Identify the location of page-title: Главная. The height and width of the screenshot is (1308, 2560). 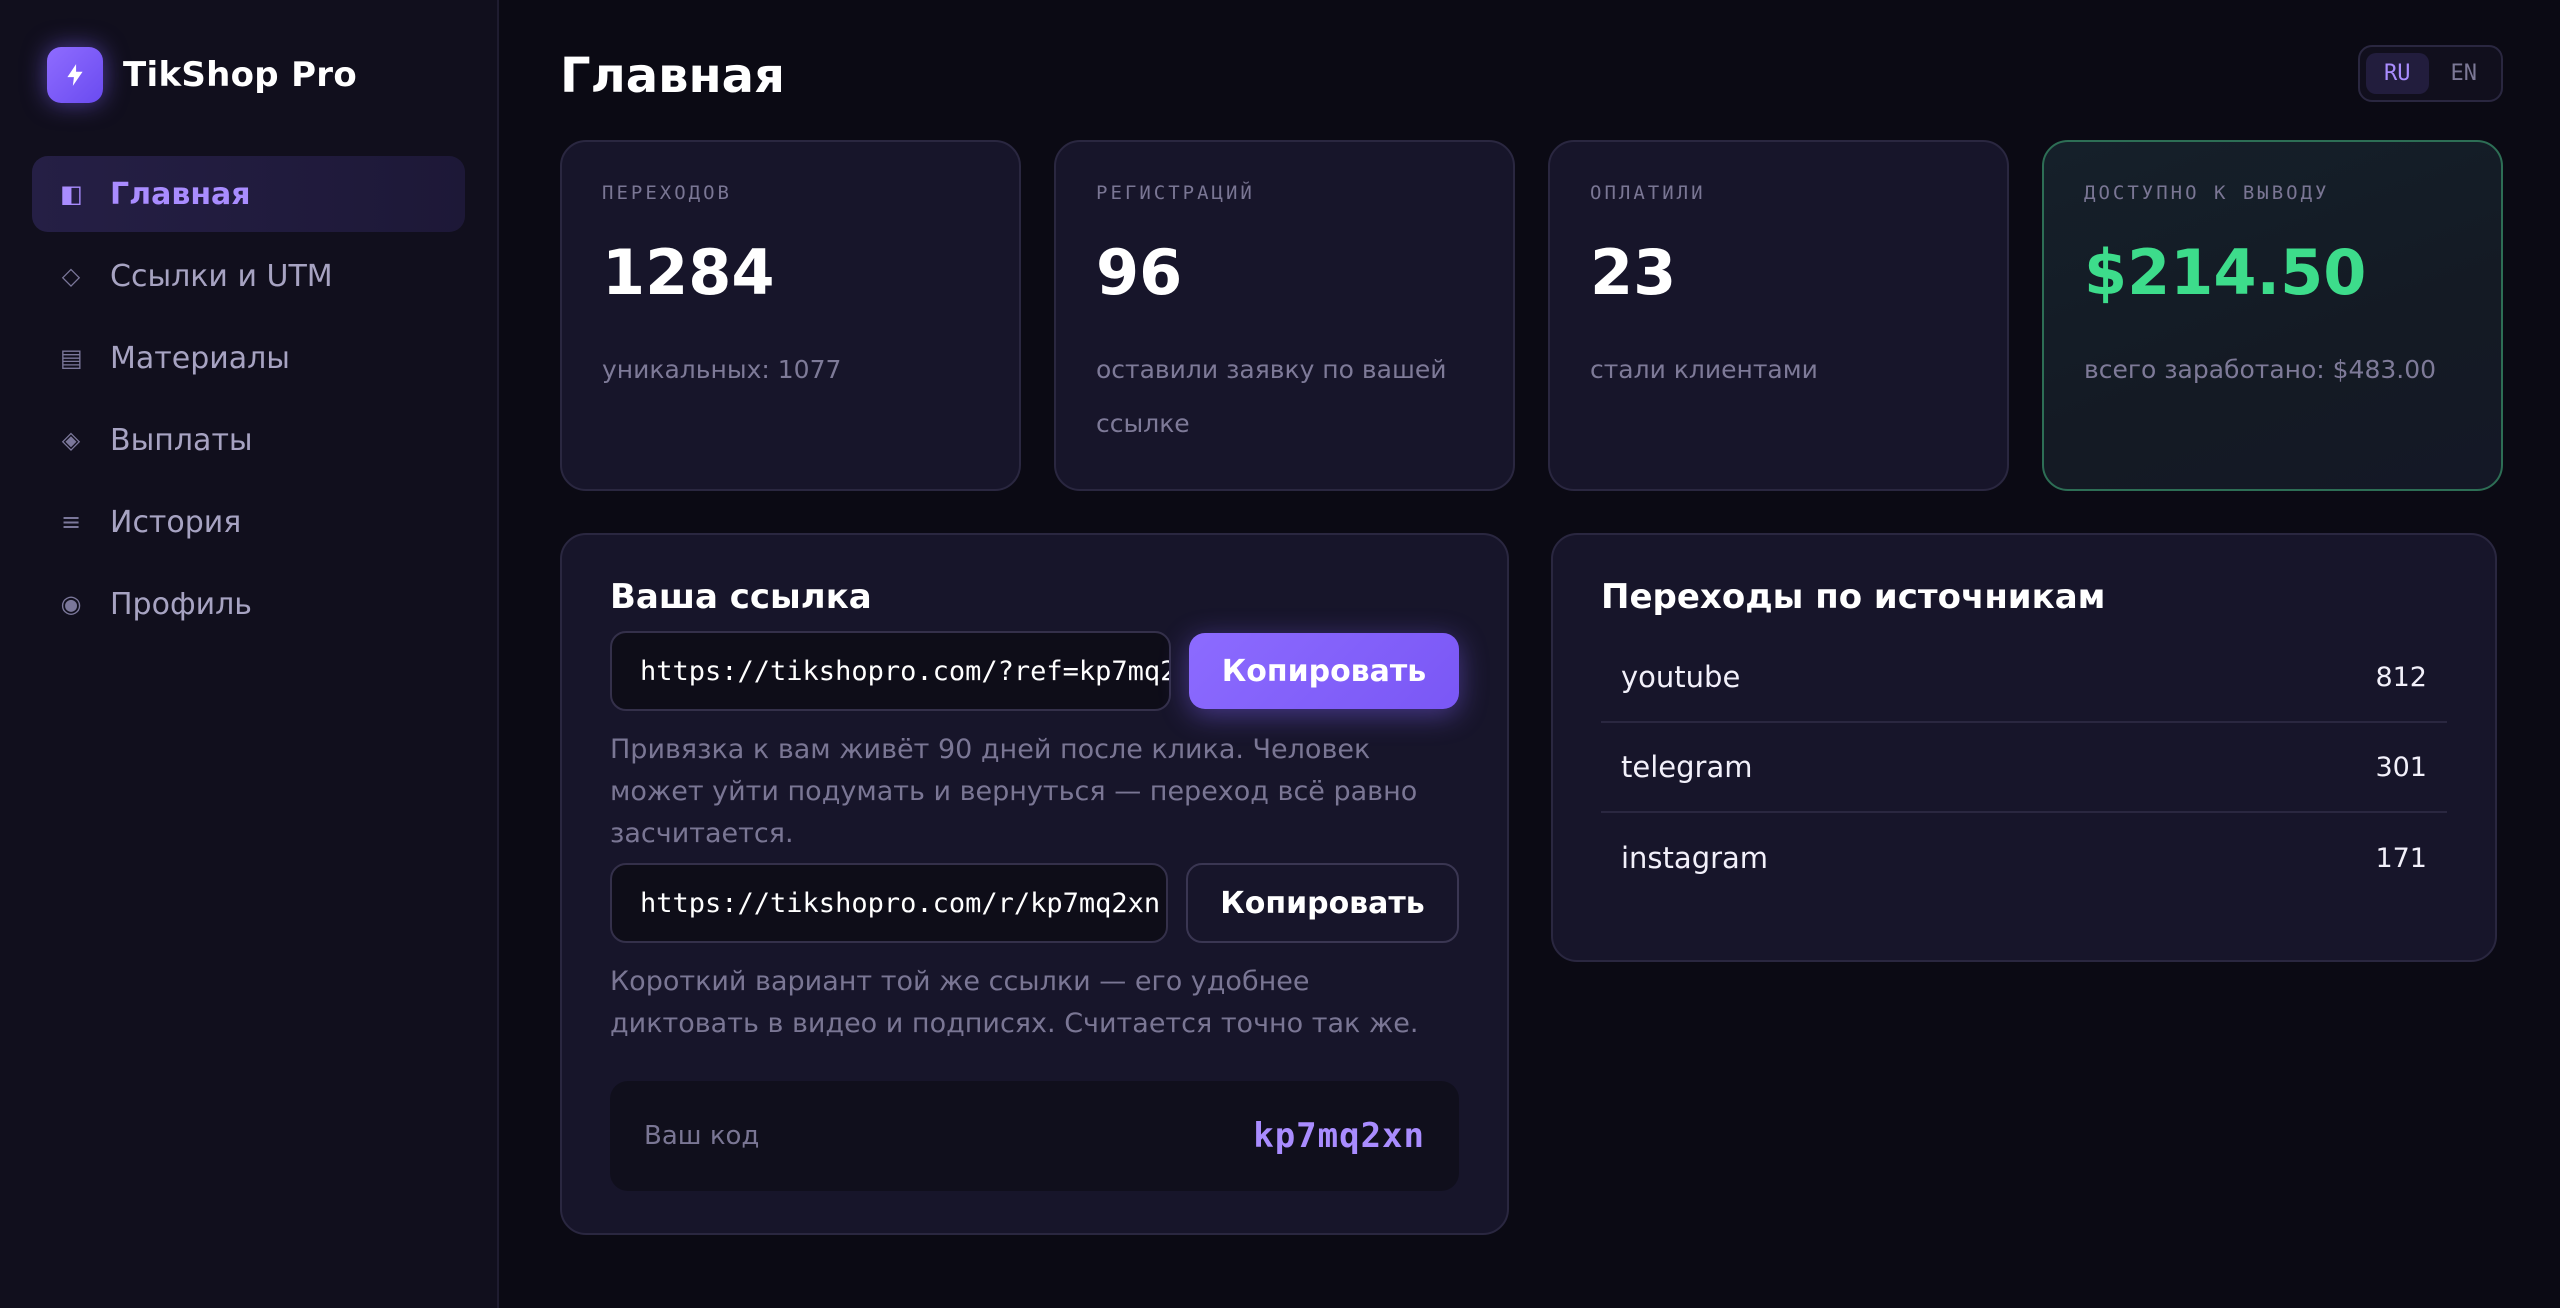
(672, 76).